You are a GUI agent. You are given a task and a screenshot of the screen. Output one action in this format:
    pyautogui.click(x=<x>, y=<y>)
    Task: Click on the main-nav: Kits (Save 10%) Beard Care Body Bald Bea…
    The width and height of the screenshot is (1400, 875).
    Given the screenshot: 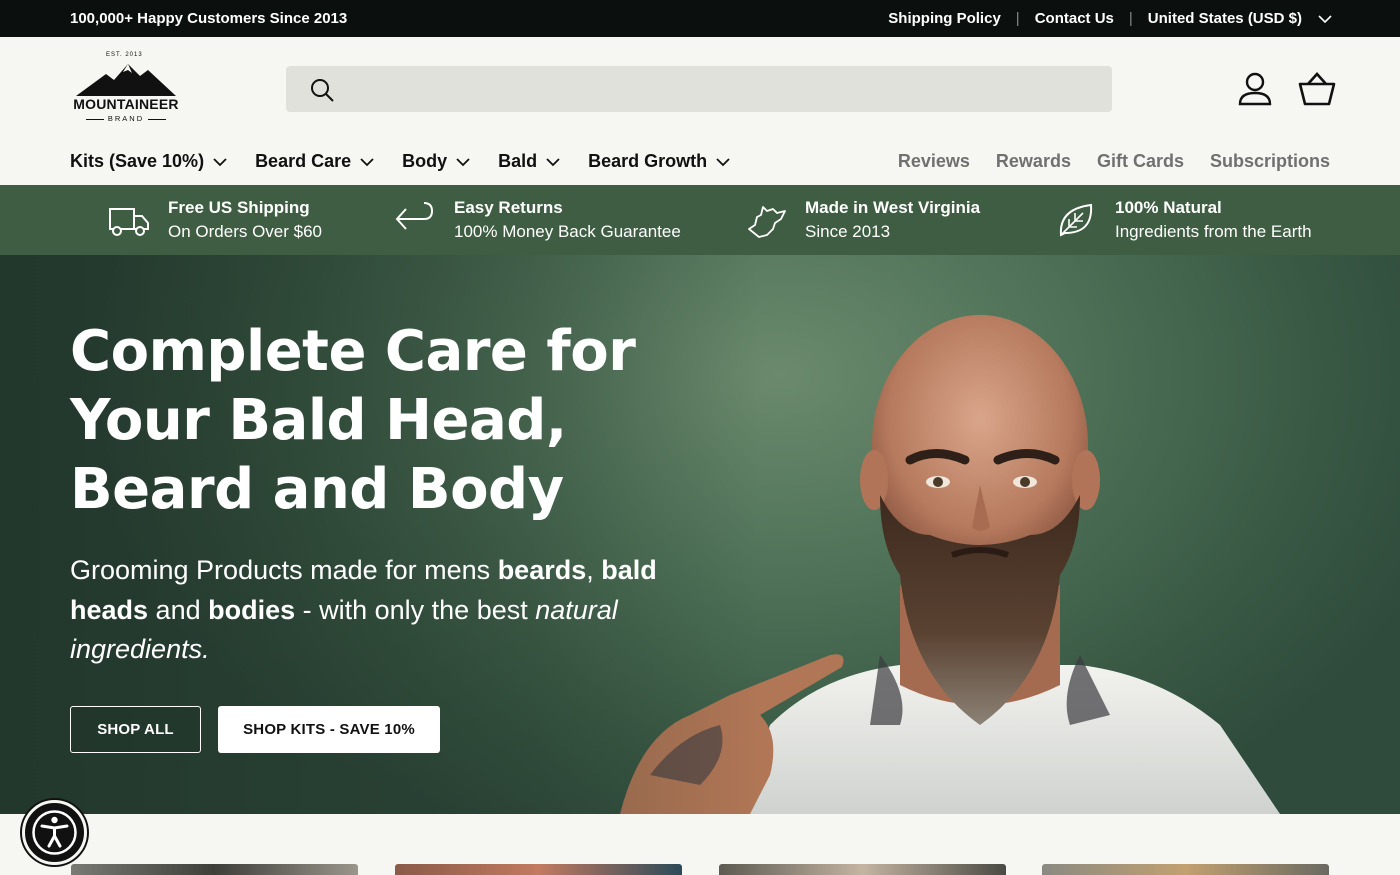 What is the action you would take?
    pyautogui.click(x=414, y=161)
    